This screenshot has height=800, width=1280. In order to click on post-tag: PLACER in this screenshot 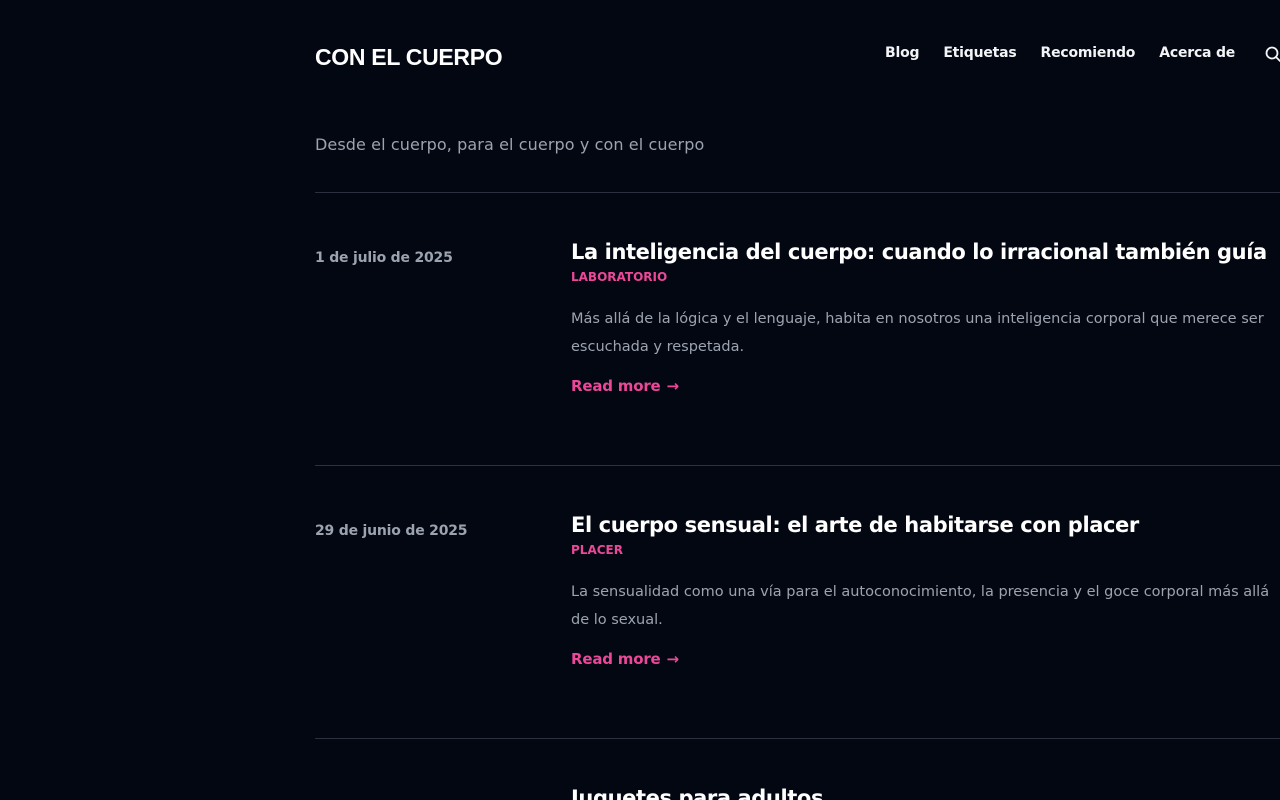, I will do `click(597, 550)`.